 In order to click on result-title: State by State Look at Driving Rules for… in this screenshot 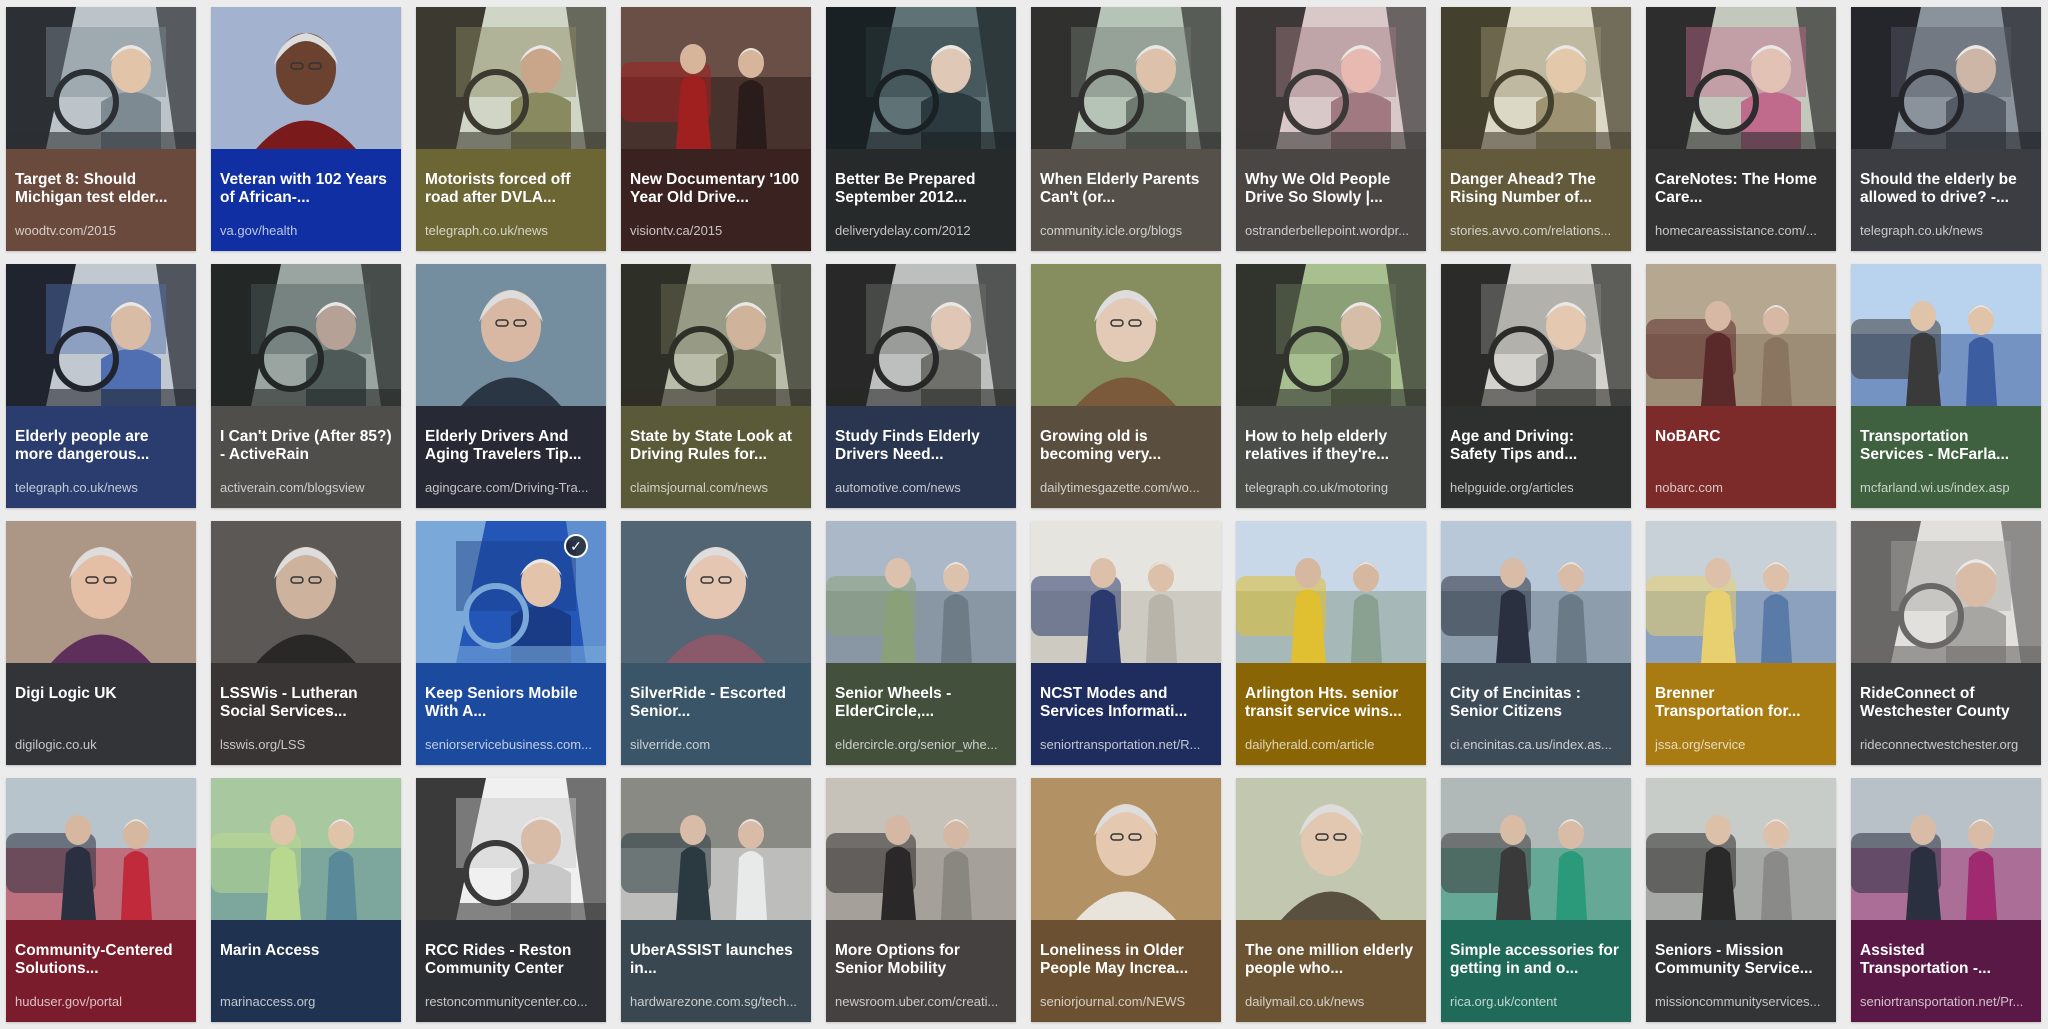, I will do `click(716, 446)`.